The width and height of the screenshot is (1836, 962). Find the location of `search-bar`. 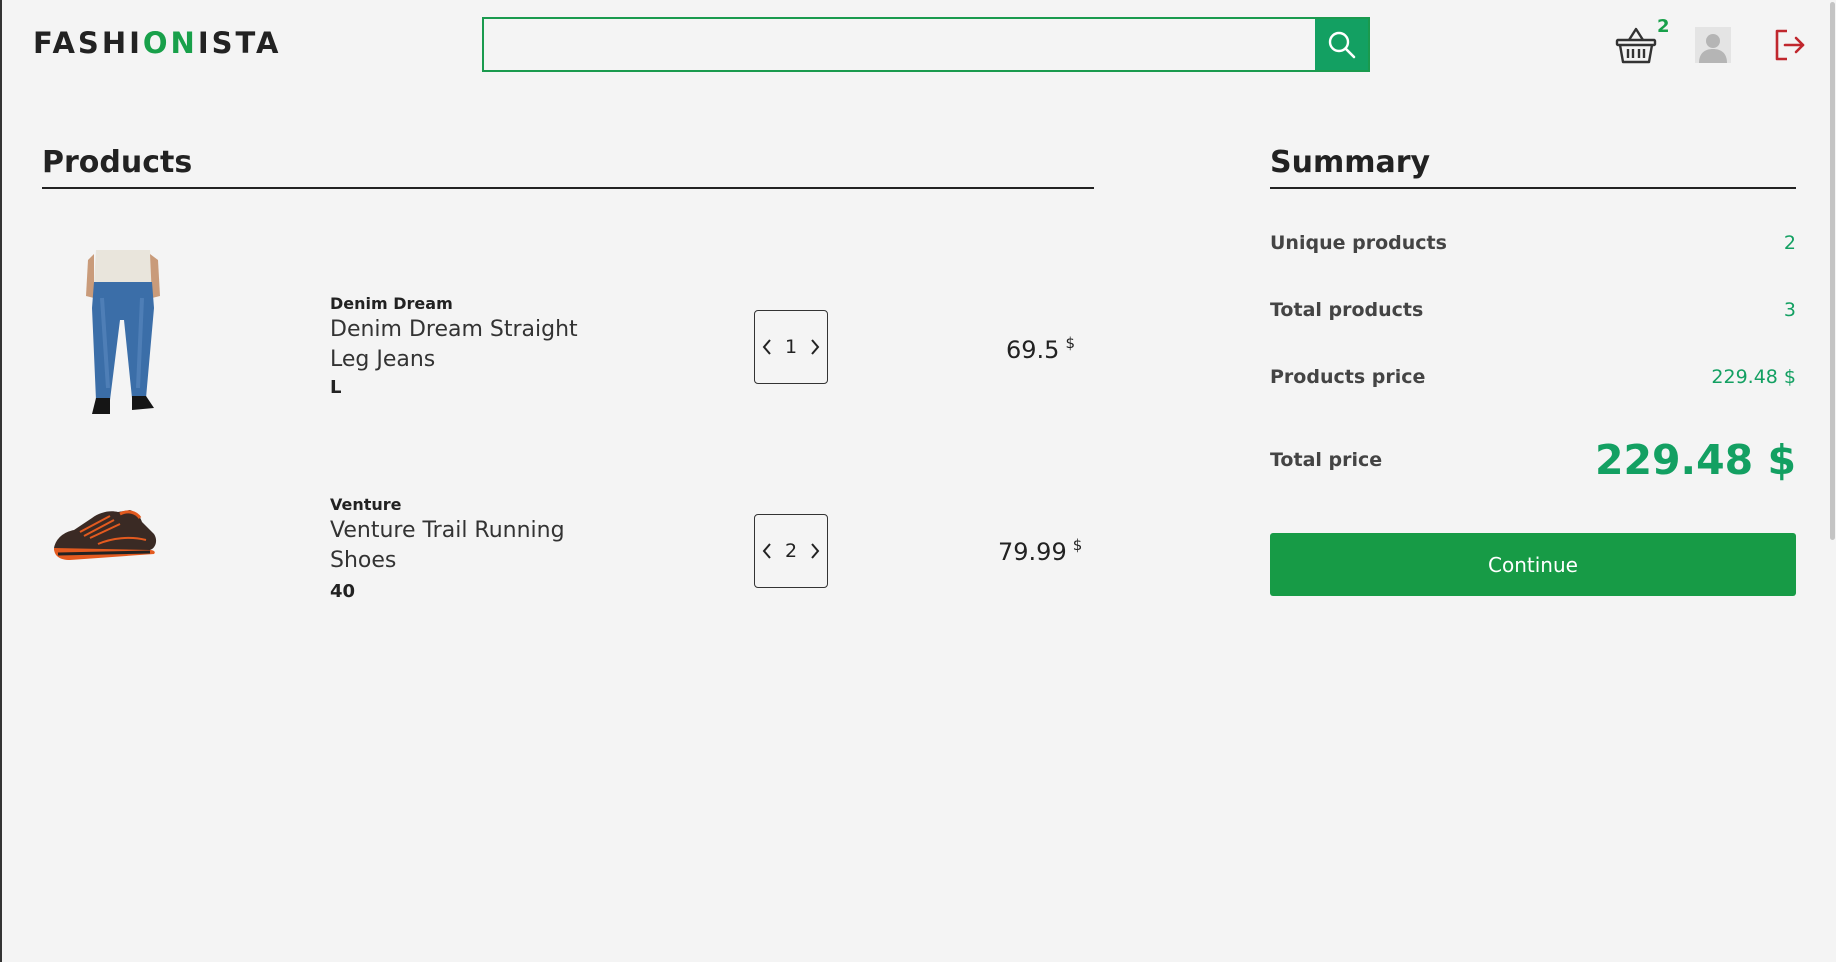

search-bar is located at coordinates (926, 44).